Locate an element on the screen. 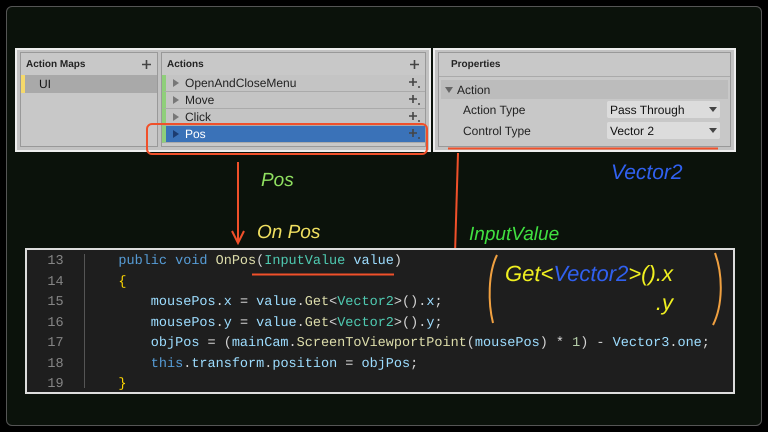  handwritten-formula-part: Get< is located at coordinates (529, 274).